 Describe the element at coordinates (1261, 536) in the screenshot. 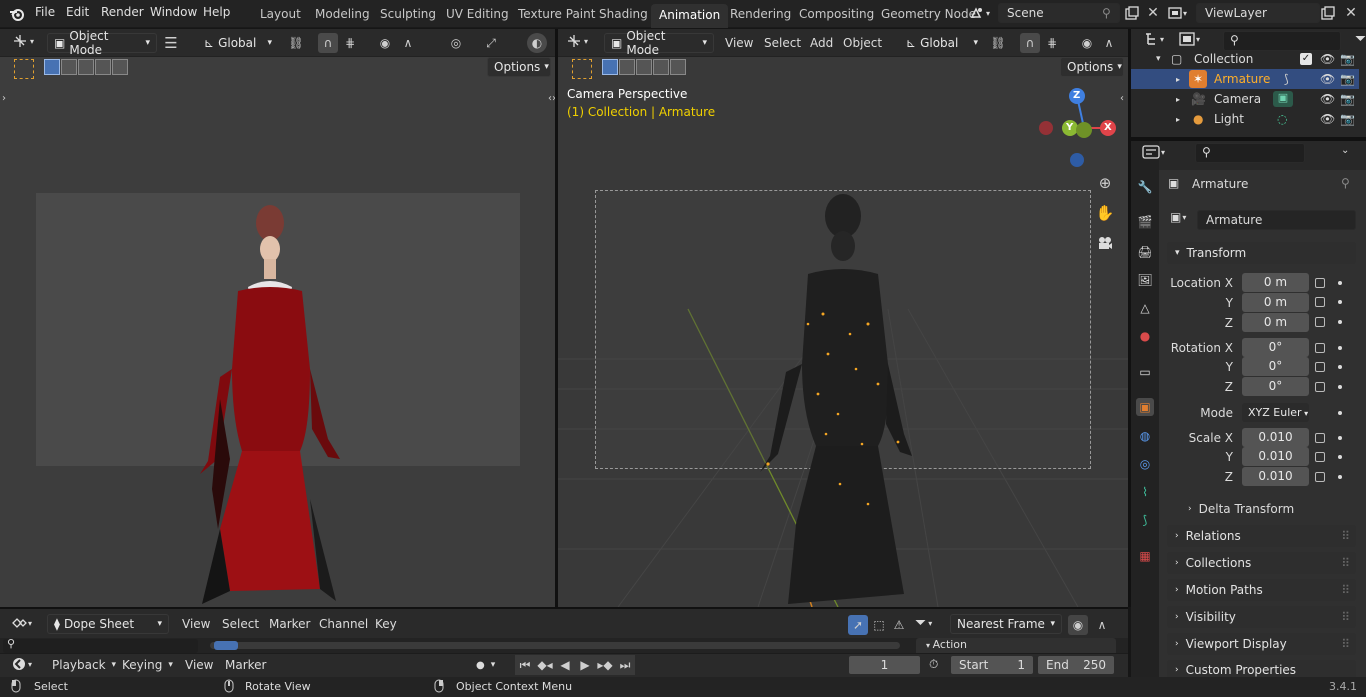

I see `relations-panel-header: › Relations ⠿` at that location.